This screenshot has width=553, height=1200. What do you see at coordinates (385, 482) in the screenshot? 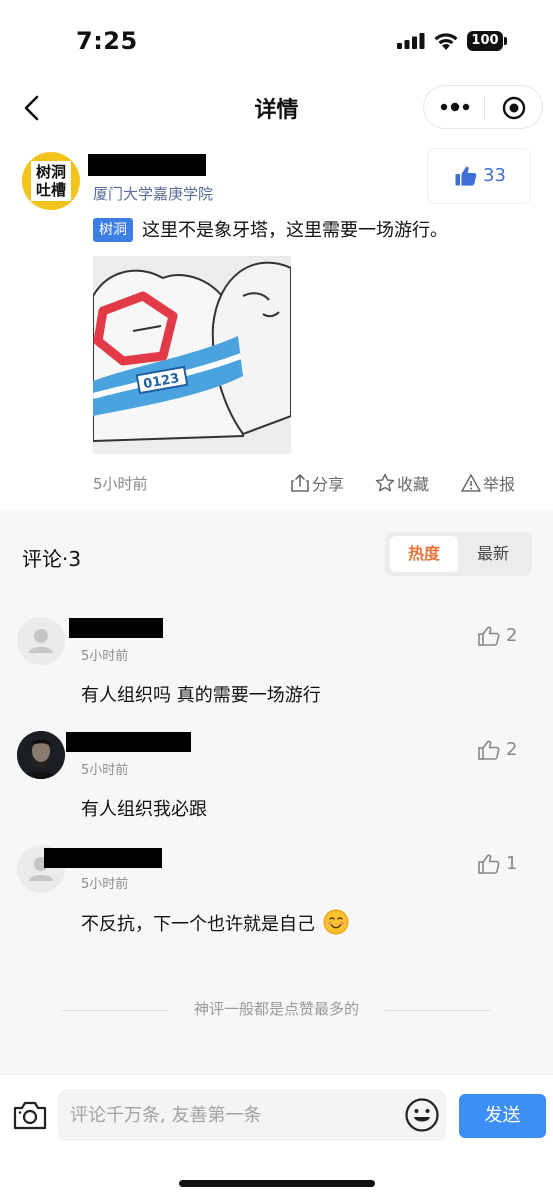
I see `star-icon` at bounding box center [385, 482].